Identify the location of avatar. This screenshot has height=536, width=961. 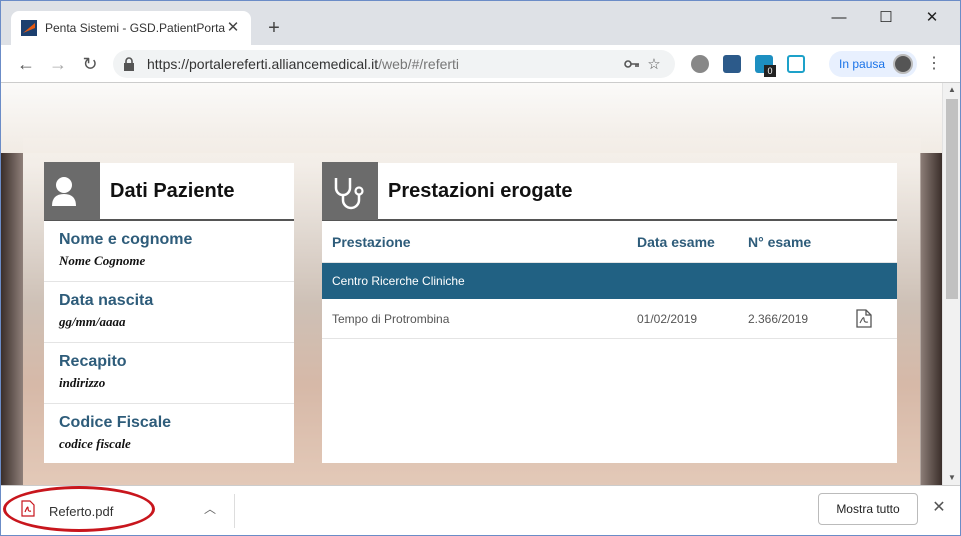
(903, 64).